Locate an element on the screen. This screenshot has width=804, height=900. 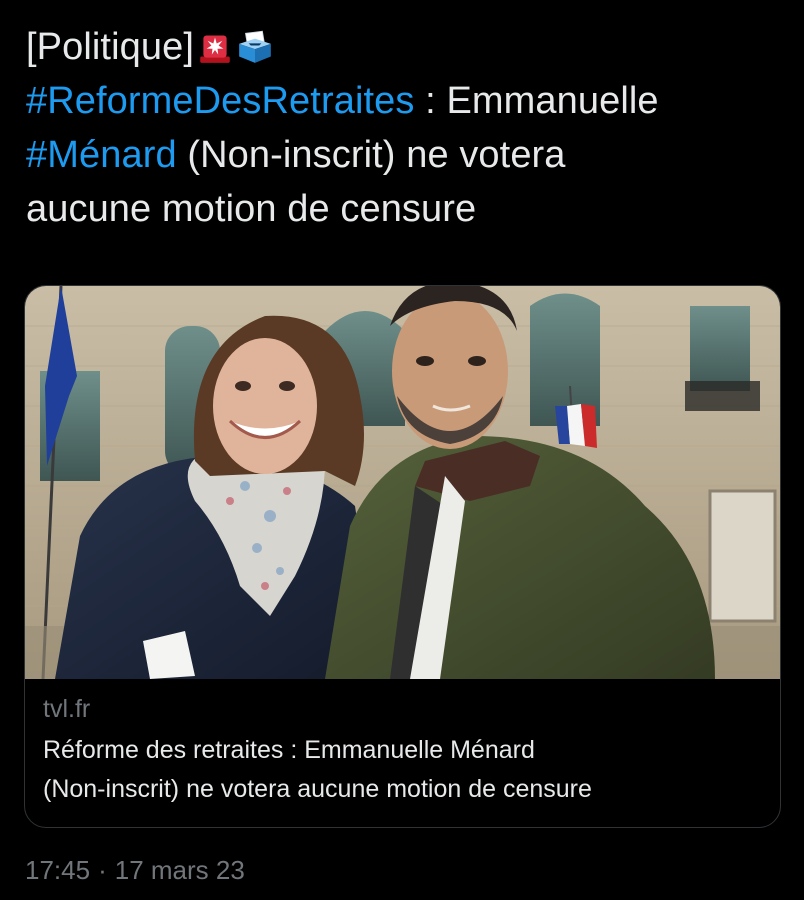
tweet-prefix: [Politique] is located at coordinates (110, 47).